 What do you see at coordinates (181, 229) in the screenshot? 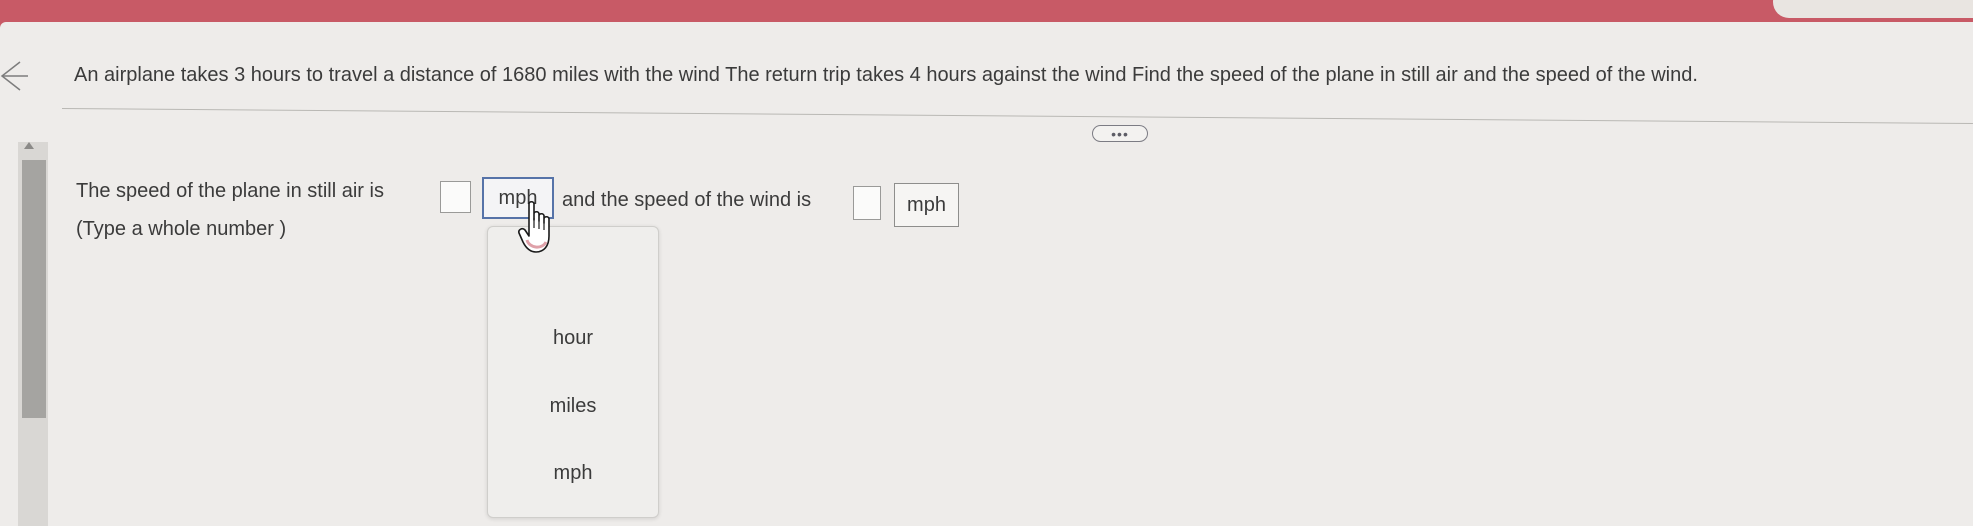
I see `answer-hint: (Type a whole number )` at bounding box center [181, 229].